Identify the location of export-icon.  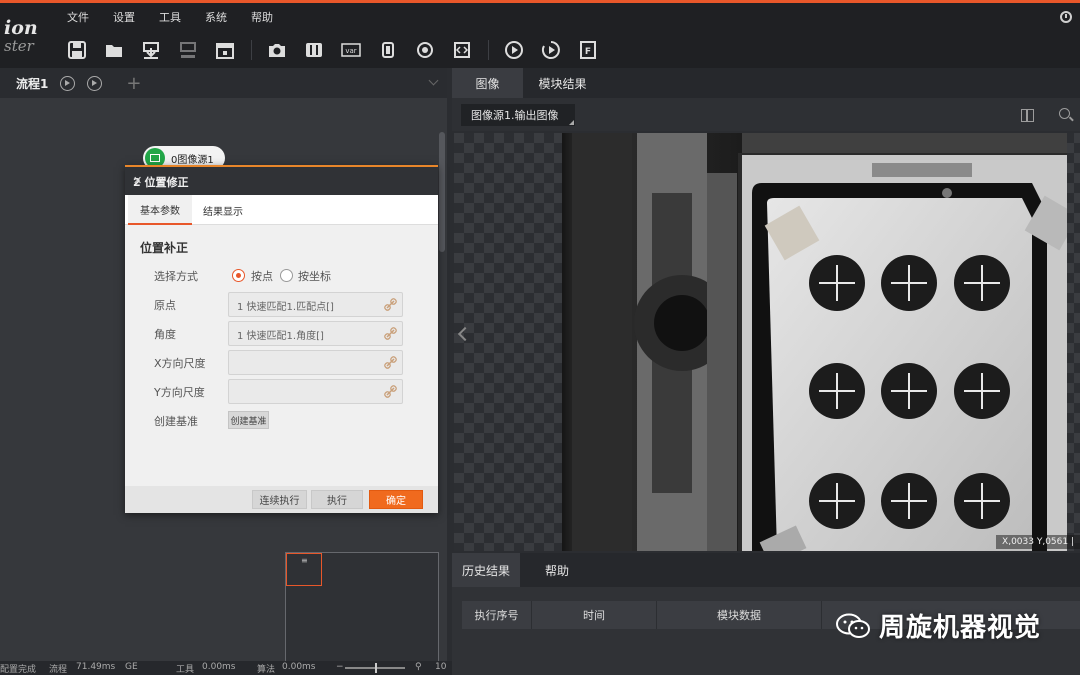
(188, 50).